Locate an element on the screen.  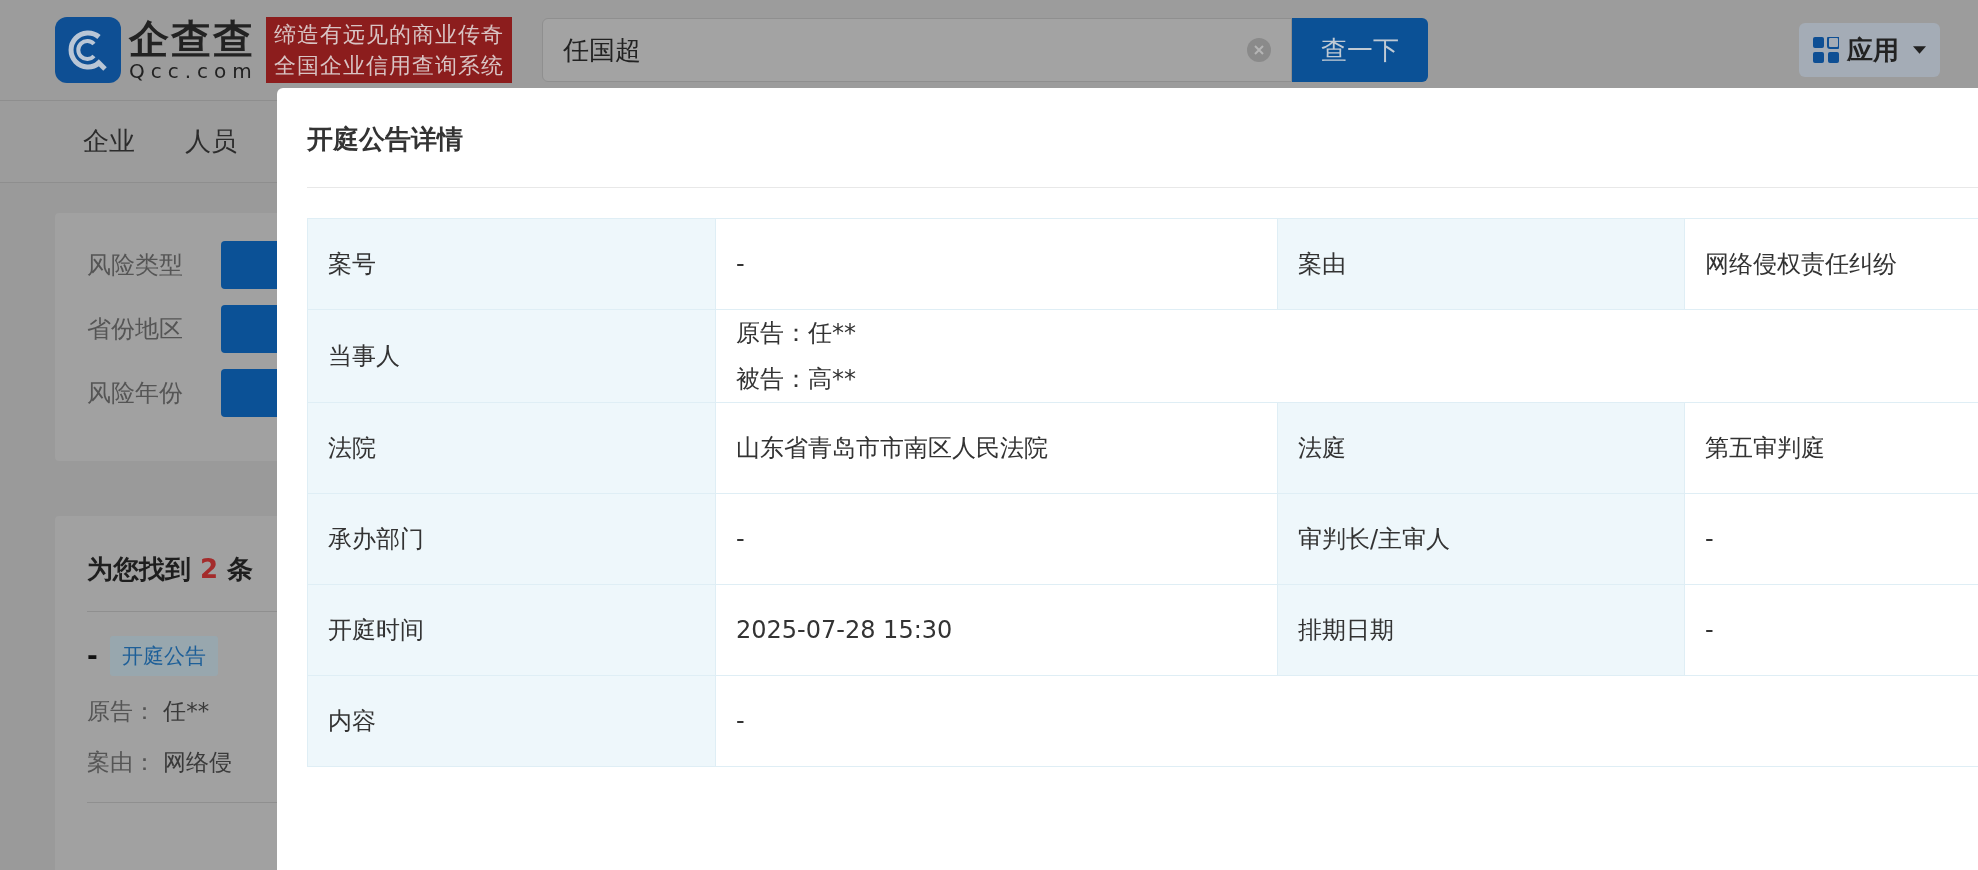
field-label: 排期日期 is located at coordinates (1481, 630).